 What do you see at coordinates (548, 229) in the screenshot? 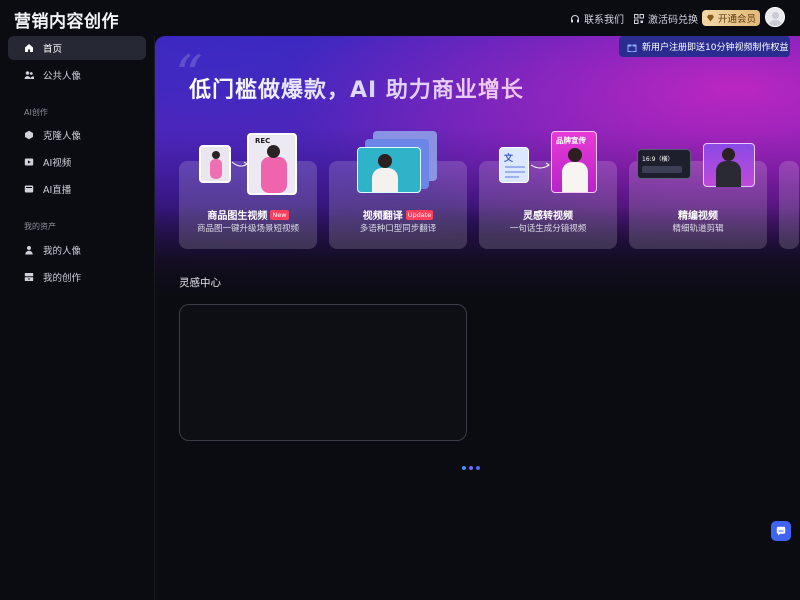
I see `card-subtitle: 一句话生成分镜视频` at bounding box center [548, 229].